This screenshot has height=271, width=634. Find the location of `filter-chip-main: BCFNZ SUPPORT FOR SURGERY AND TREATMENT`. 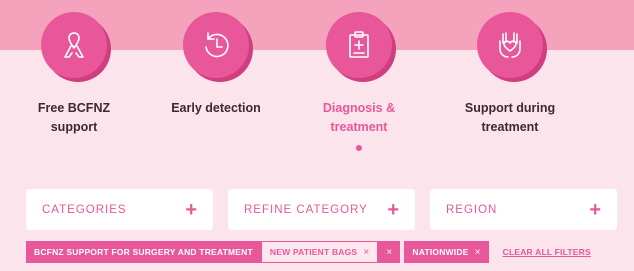

filter-chip-main: BCFNZ SUPPORT FOR SURGERY AND TREATMENT is located at coordinates (143, 252).